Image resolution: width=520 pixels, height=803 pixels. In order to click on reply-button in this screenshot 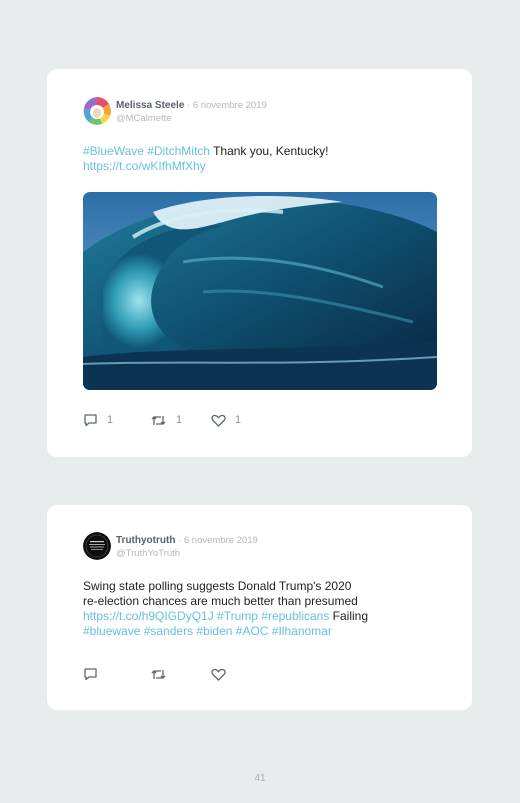, I will do `click(116, 674)`.